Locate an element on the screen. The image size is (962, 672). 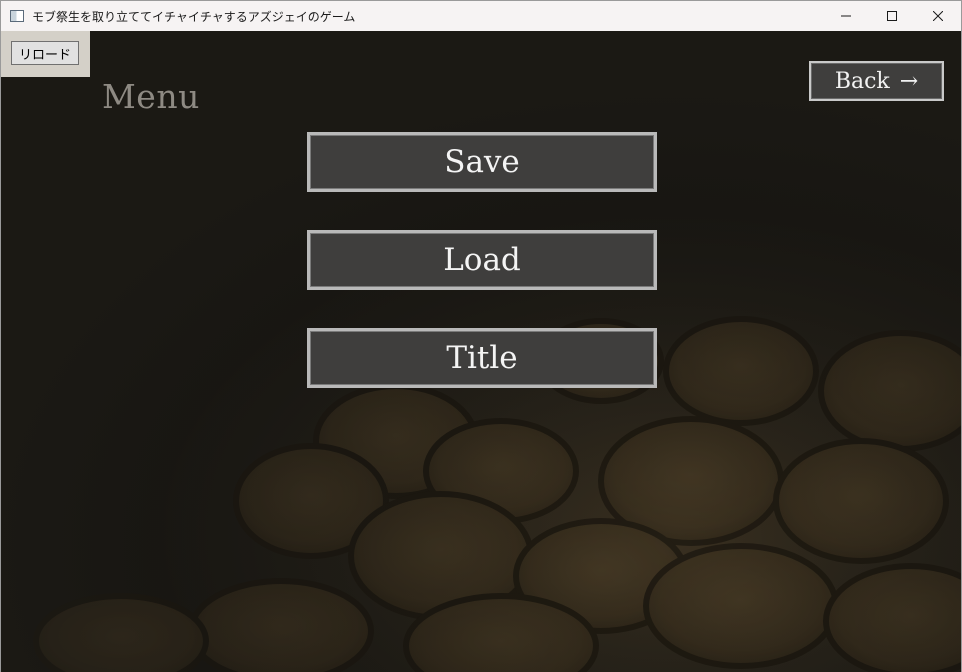
window-title: モブ祭生を取り立ててイチャイチャするアズジェイのゲーム is located at coordinates (194, 16).